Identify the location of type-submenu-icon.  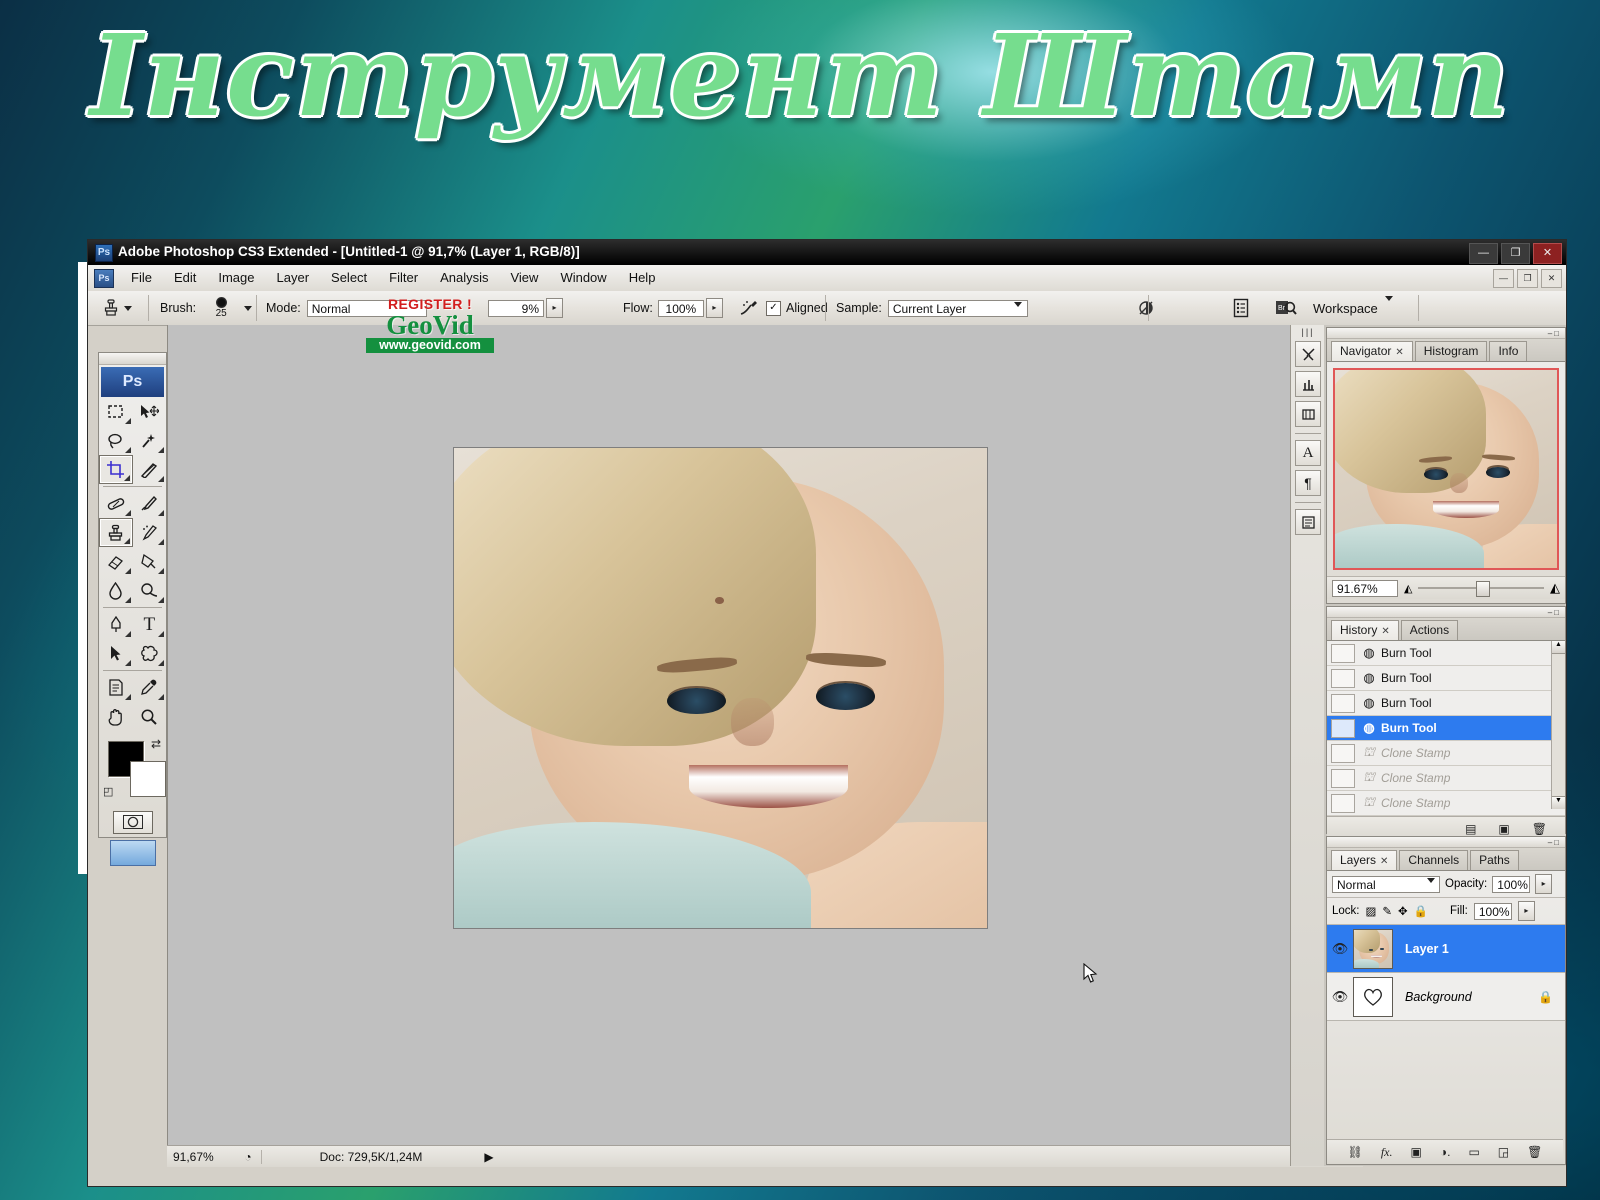
(161, 634).